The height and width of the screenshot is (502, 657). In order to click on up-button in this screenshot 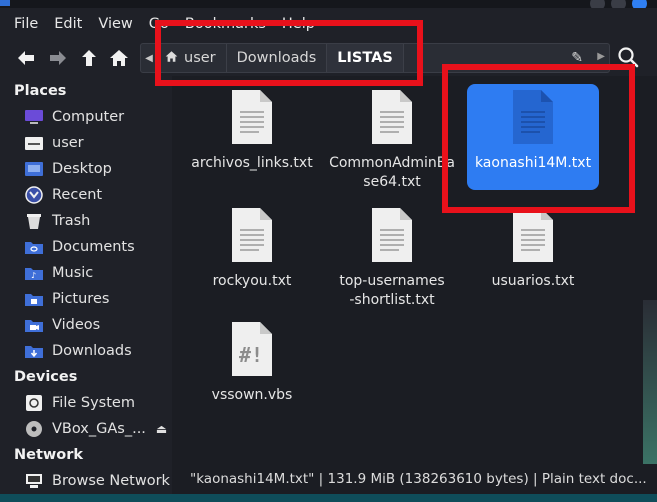, I will do `click(89, 58)`.